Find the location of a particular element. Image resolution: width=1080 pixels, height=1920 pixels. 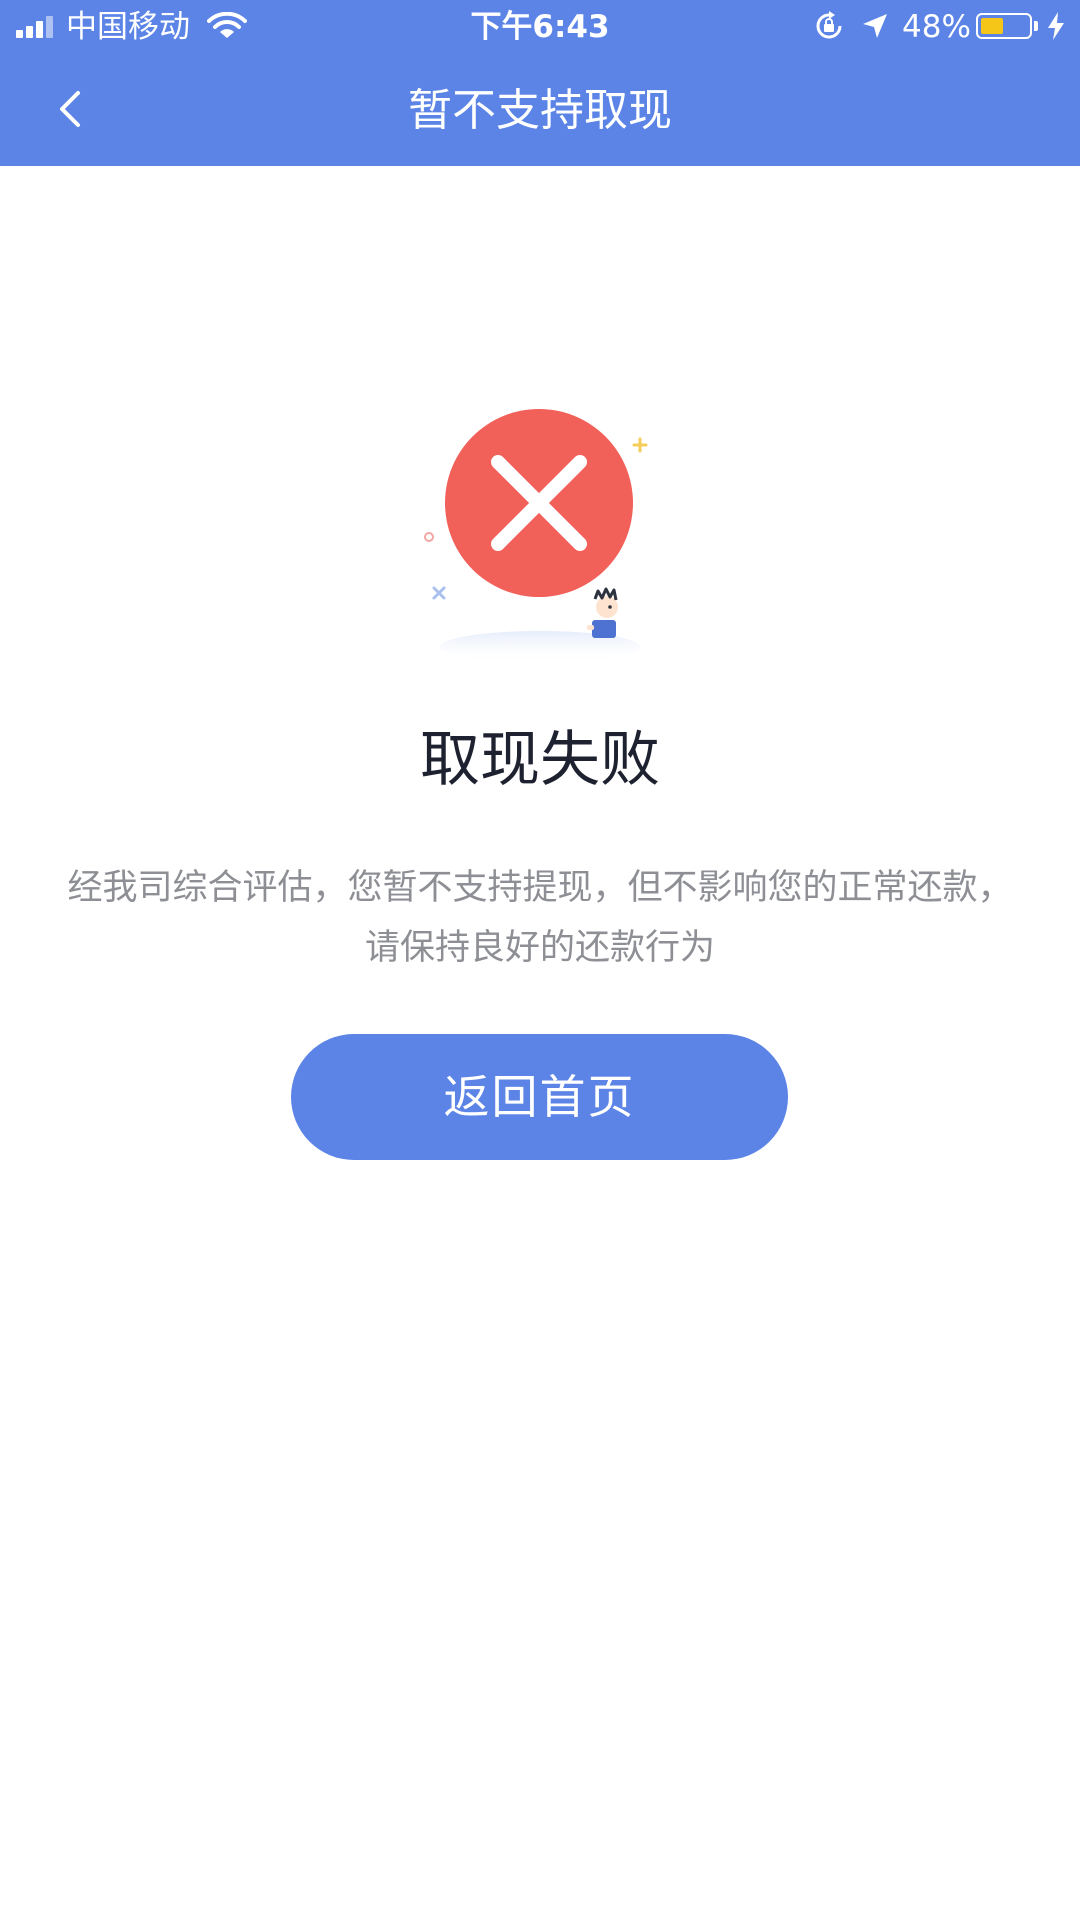

battery-level is located at coordinates (992, 26).